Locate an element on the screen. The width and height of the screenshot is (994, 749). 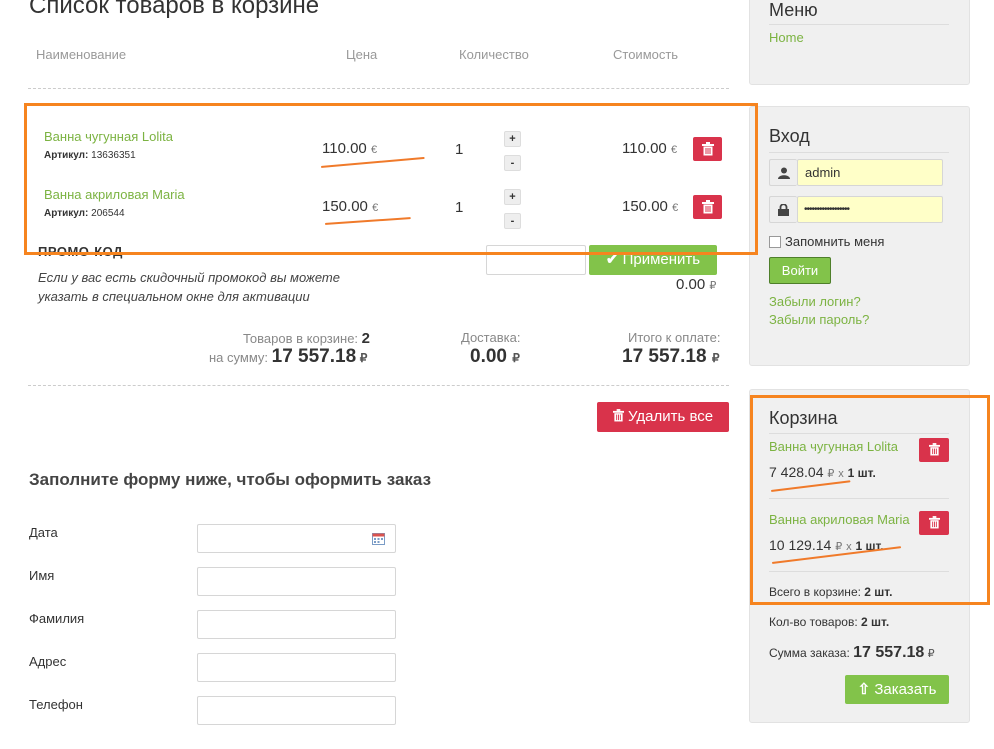
login-submit-button: Войти is located at coordinates (800, 270).